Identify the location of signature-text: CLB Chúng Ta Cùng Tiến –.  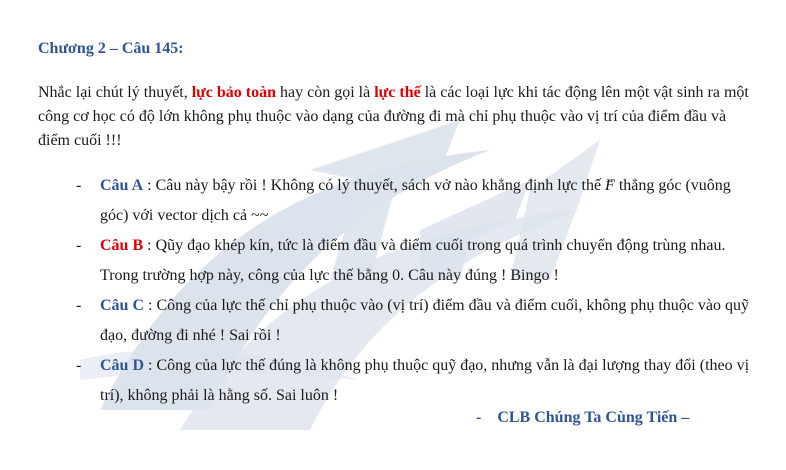
(593, 417).